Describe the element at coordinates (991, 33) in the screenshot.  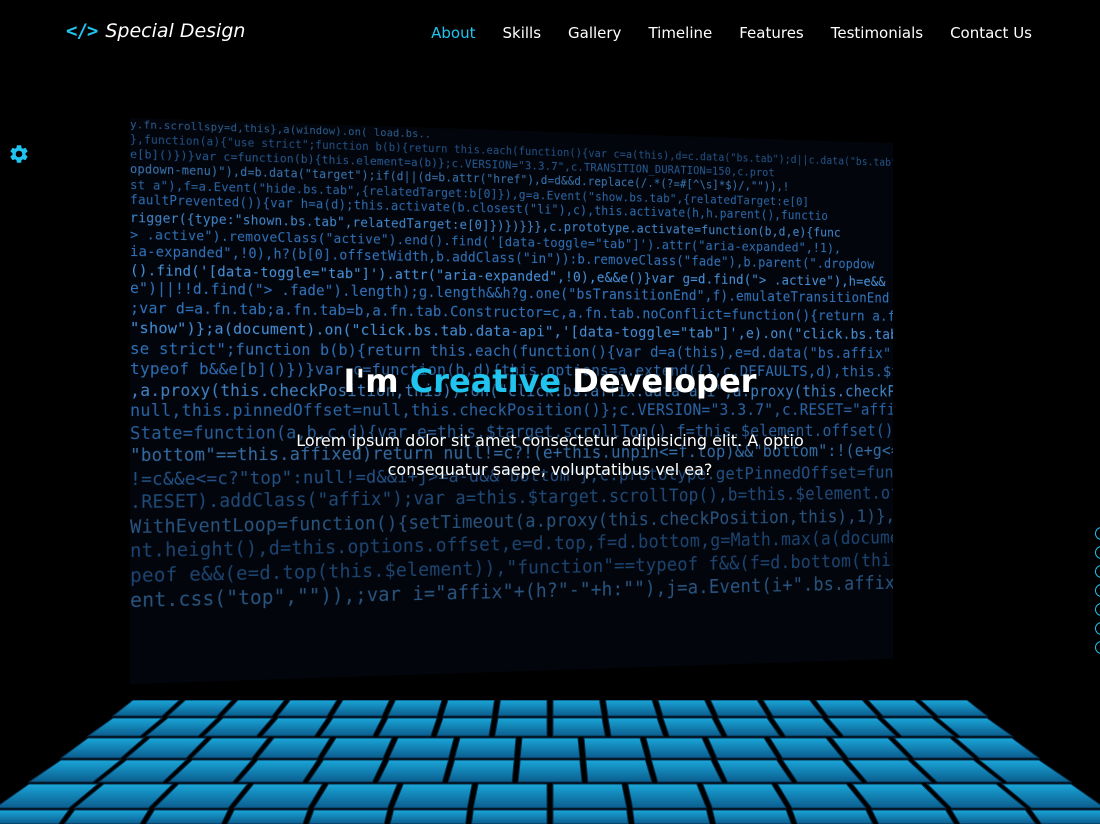
I see `nav-item-contact-us: Contact Us` at that location.